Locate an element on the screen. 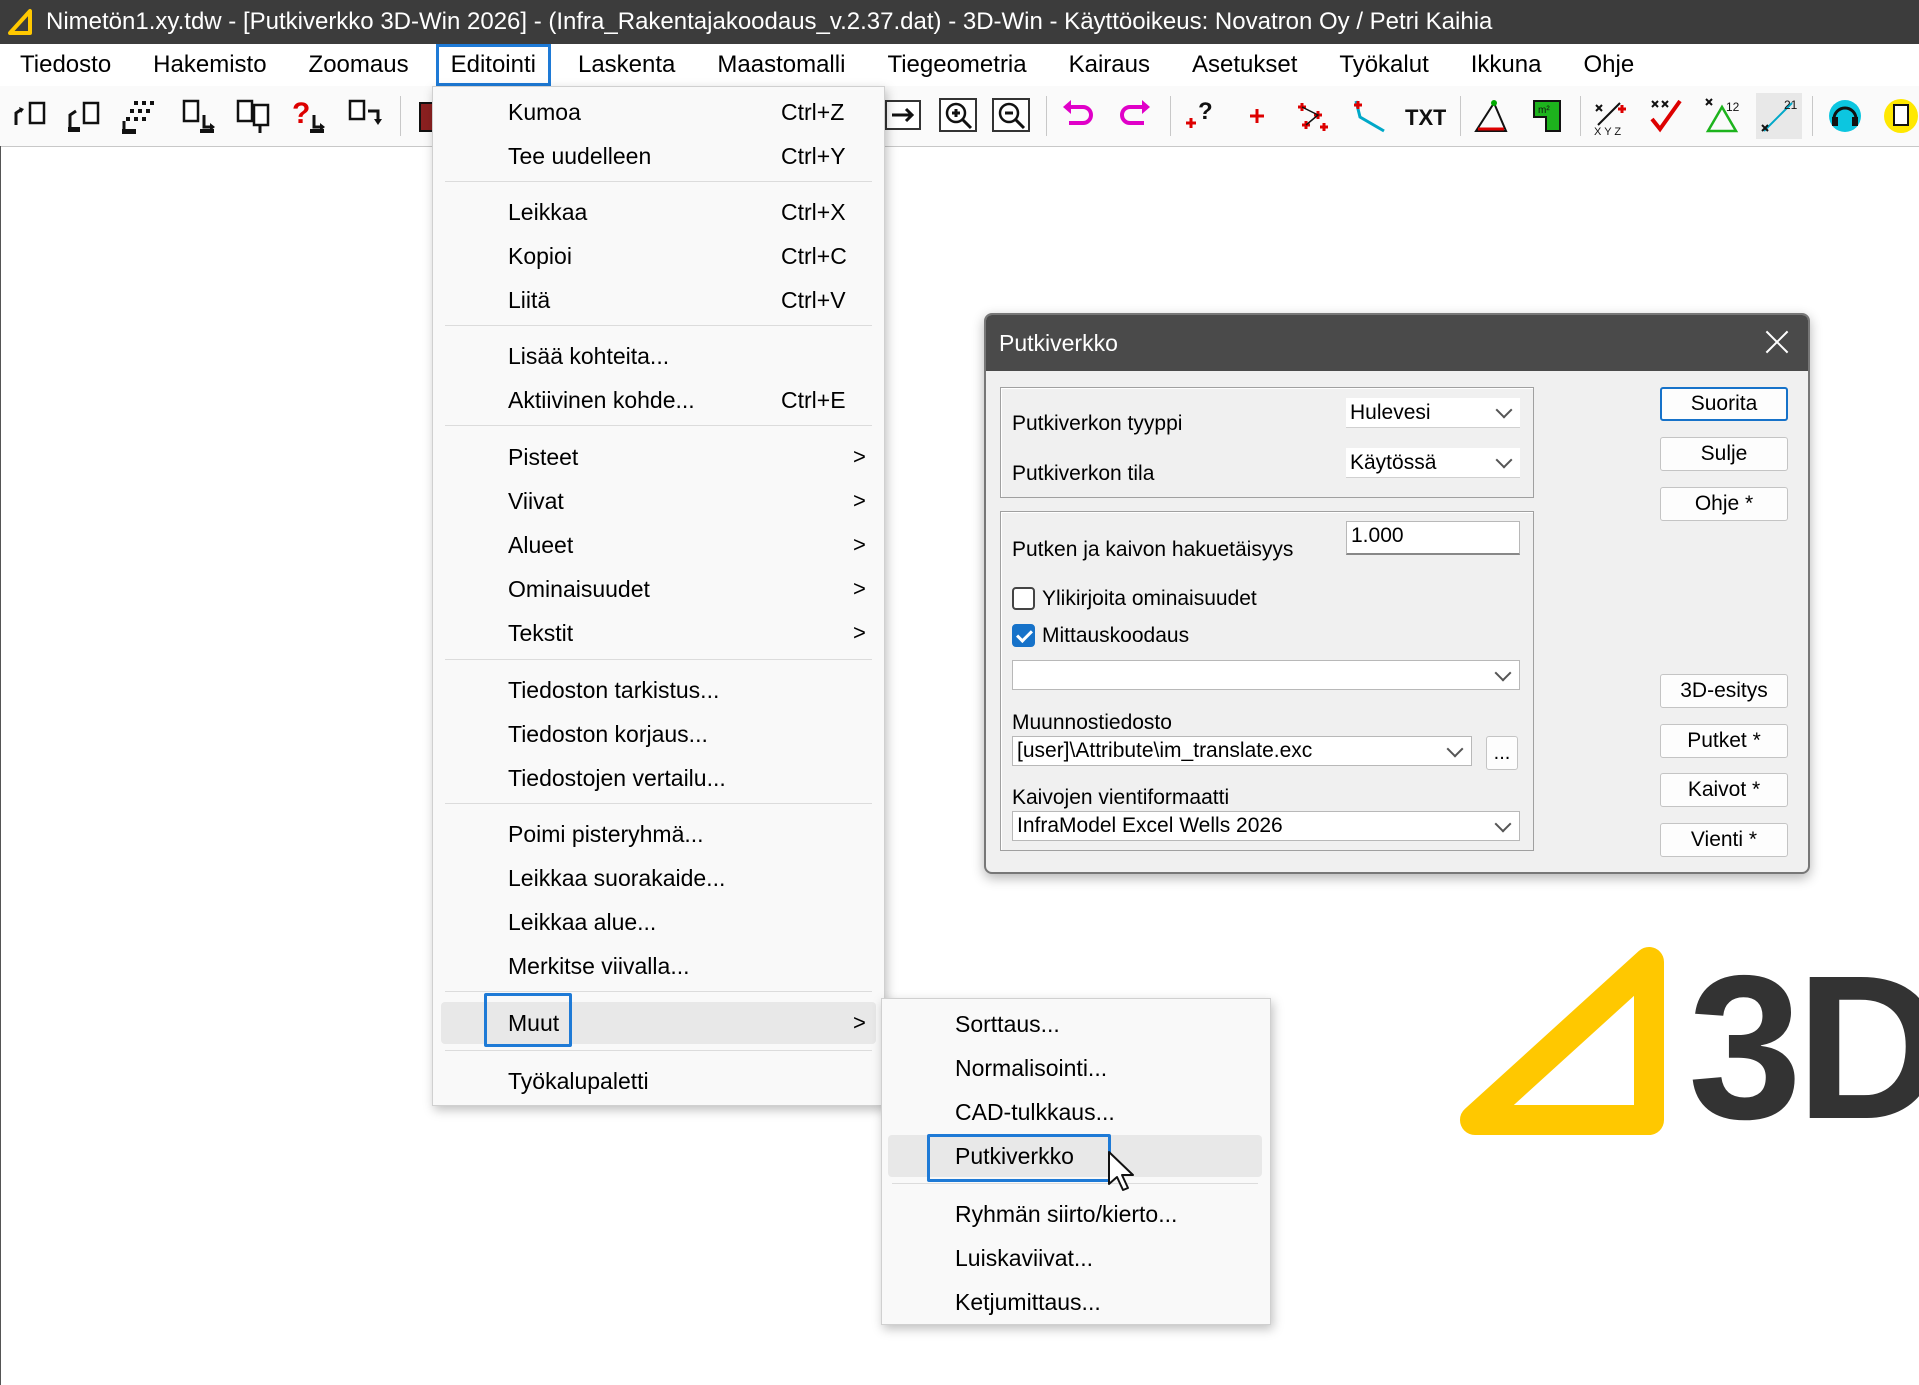 The image size is (1919, 1385). coding-select is located at coordinates (1266, 675).